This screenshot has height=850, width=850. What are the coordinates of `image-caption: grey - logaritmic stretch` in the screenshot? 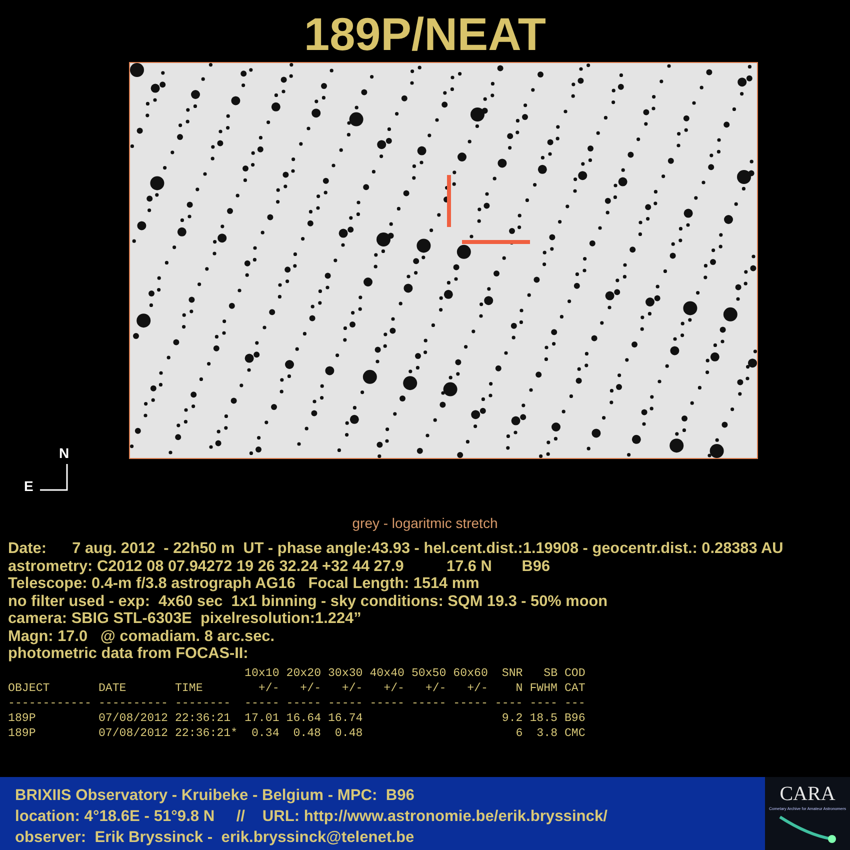 It's located at (425, 523).